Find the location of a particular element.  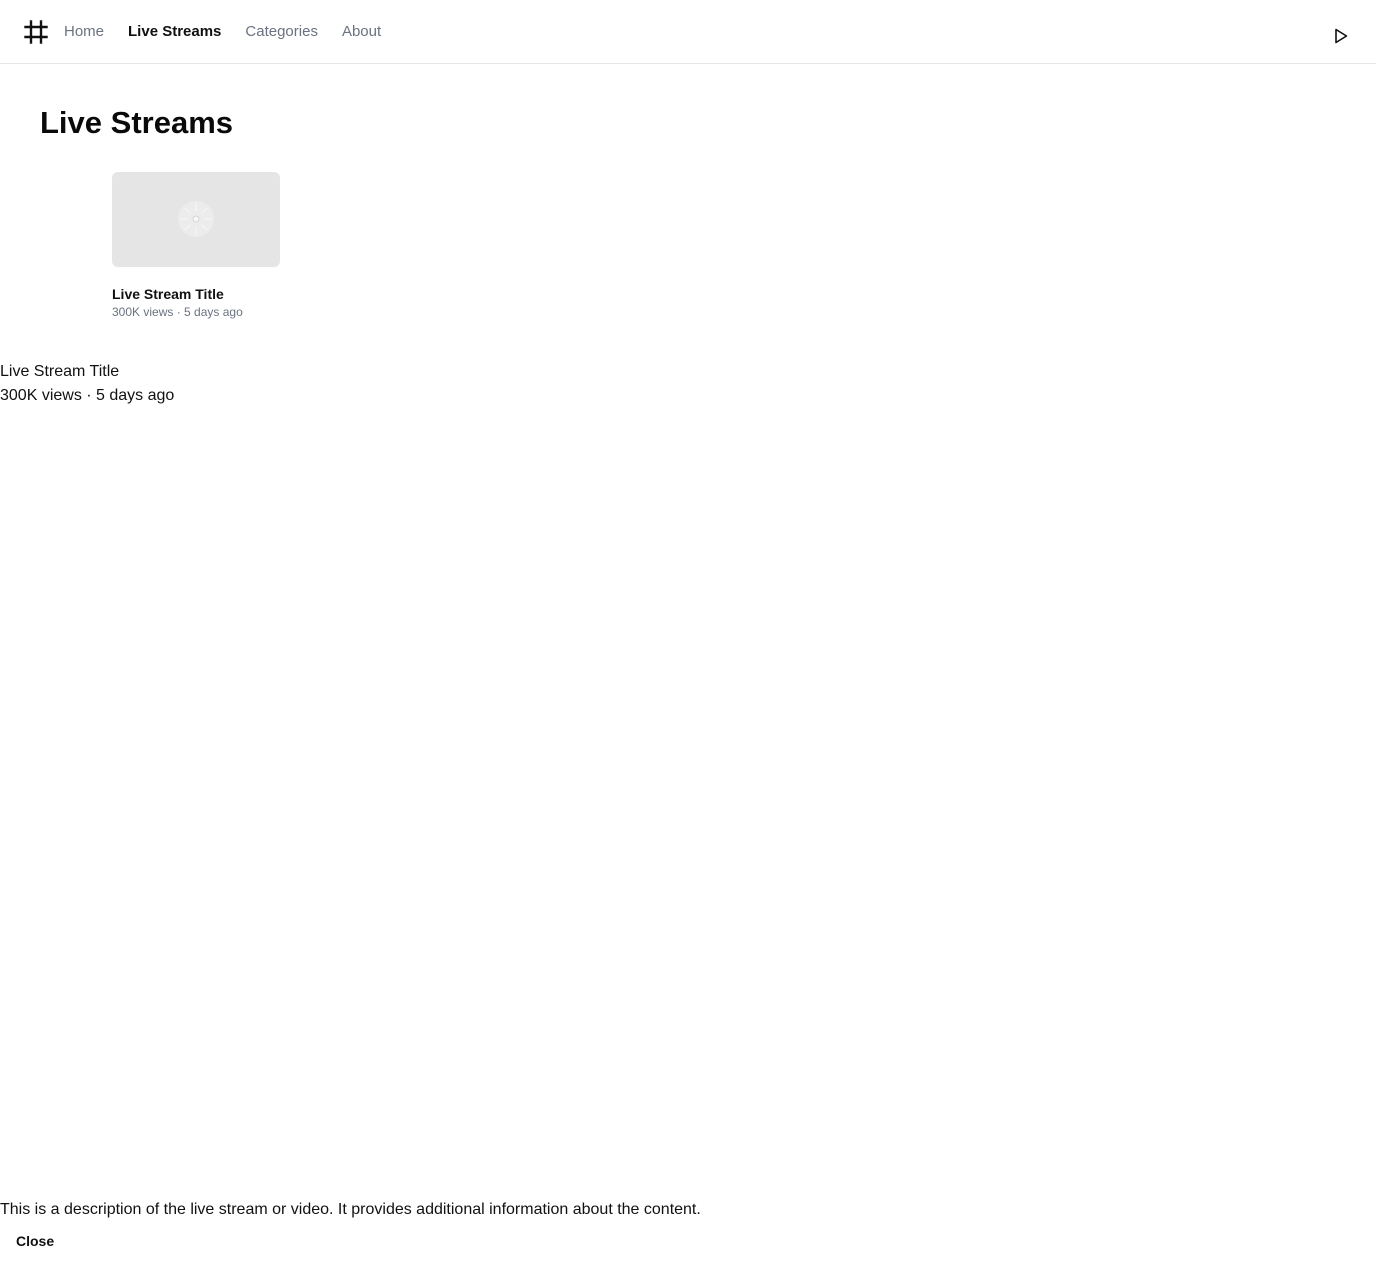

play-icon is located at coordinates (1341, 36).